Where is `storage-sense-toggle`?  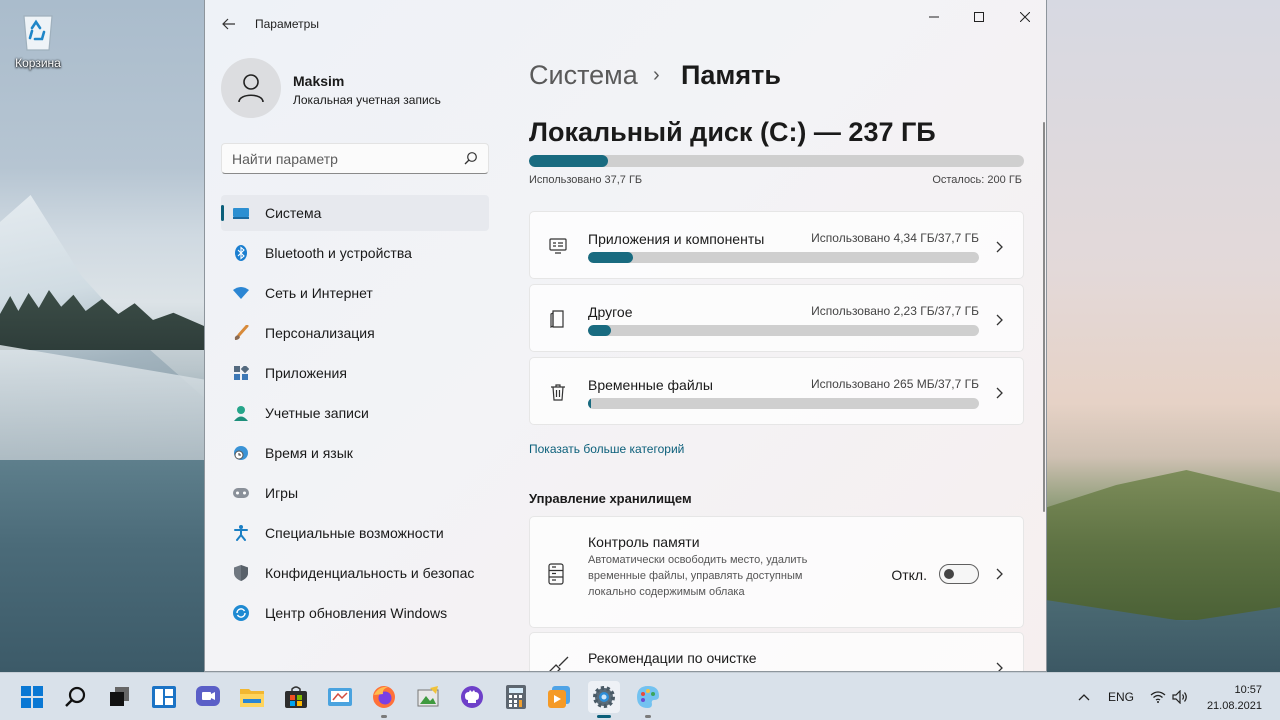 storage-sense-toggle is located at coordinates (959, 574).